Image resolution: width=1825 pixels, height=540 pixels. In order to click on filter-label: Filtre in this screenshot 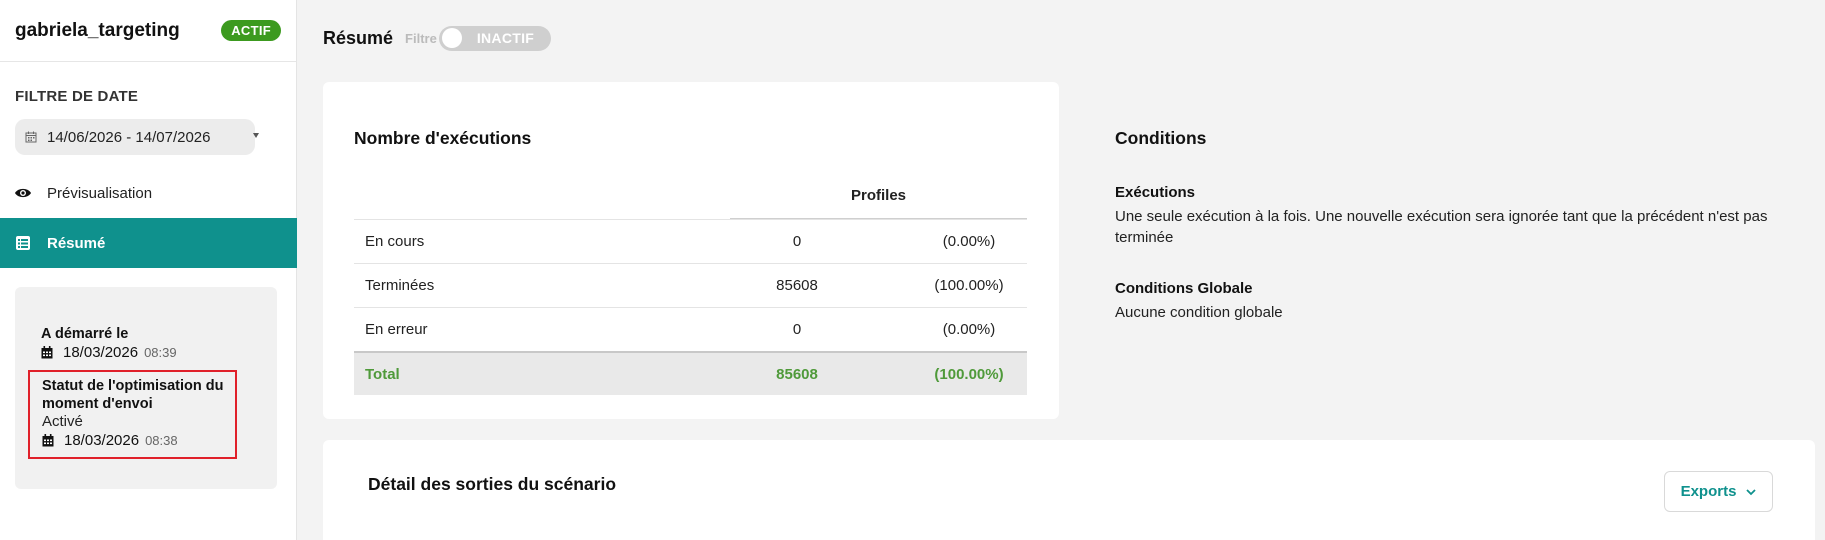, I will do `click(421, 38)`.